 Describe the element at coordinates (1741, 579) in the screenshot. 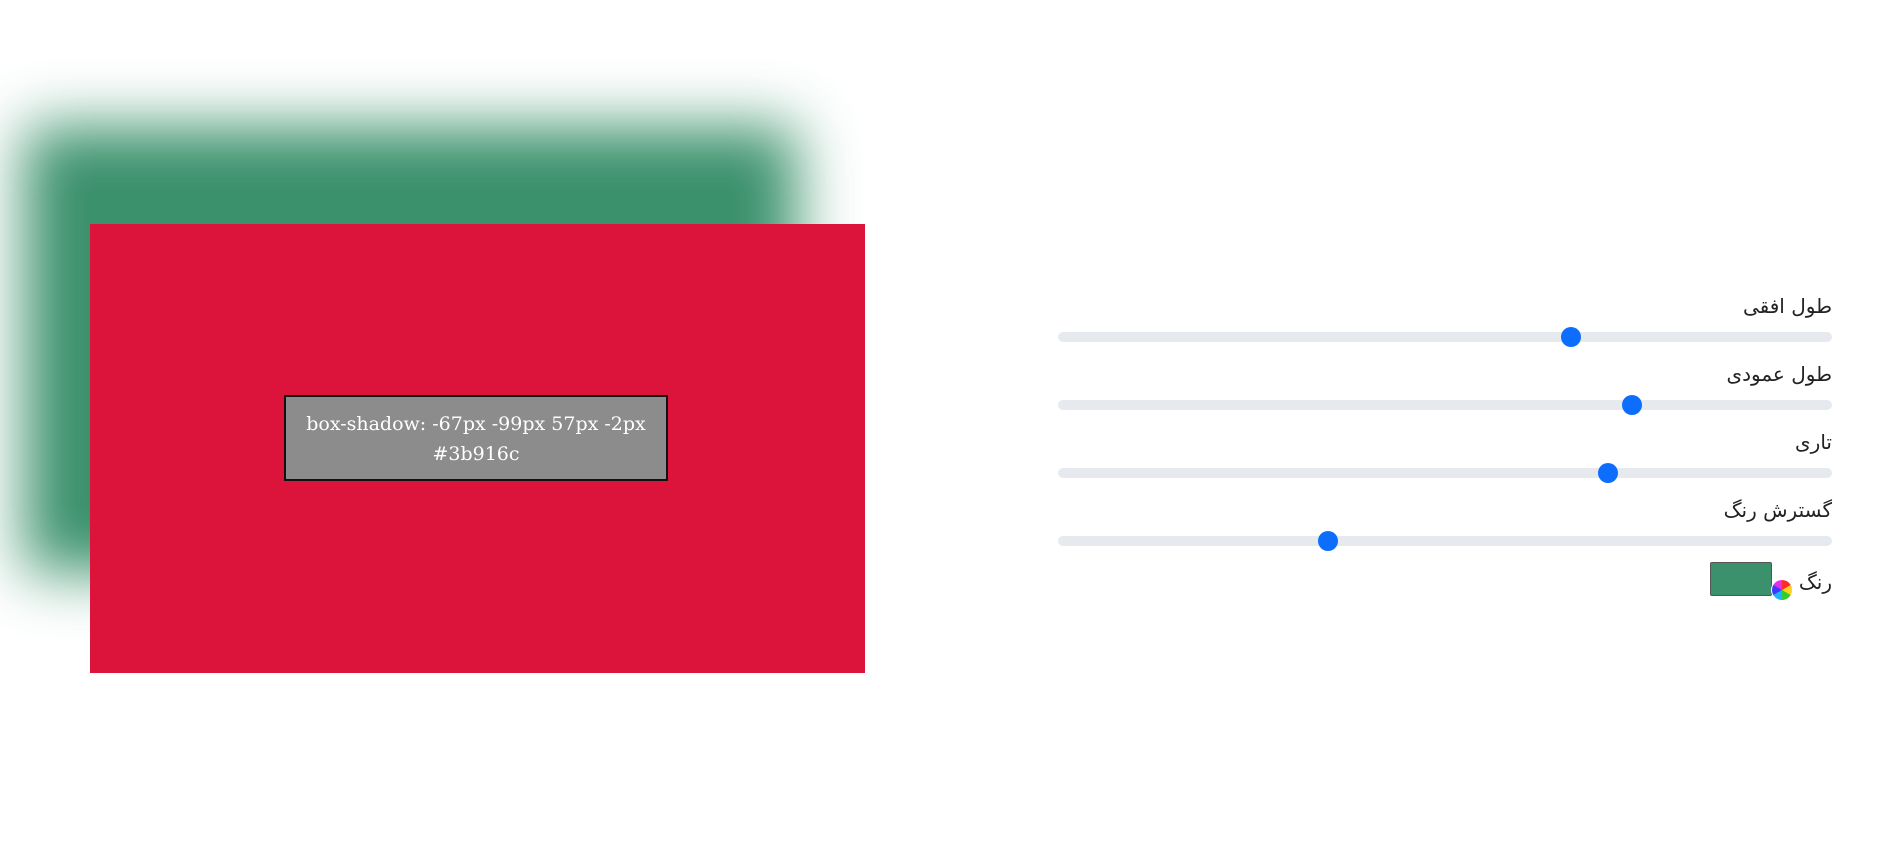

I see `color-picker-input` at that location.